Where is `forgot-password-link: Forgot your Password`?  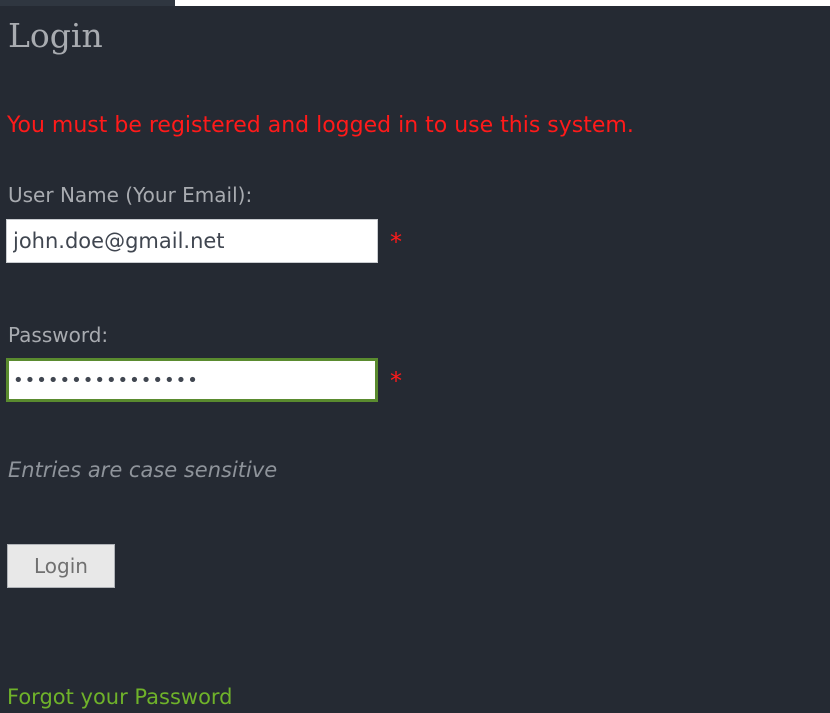 forgot-password-link: Forgot your Password is located at coordinates (120, 697).